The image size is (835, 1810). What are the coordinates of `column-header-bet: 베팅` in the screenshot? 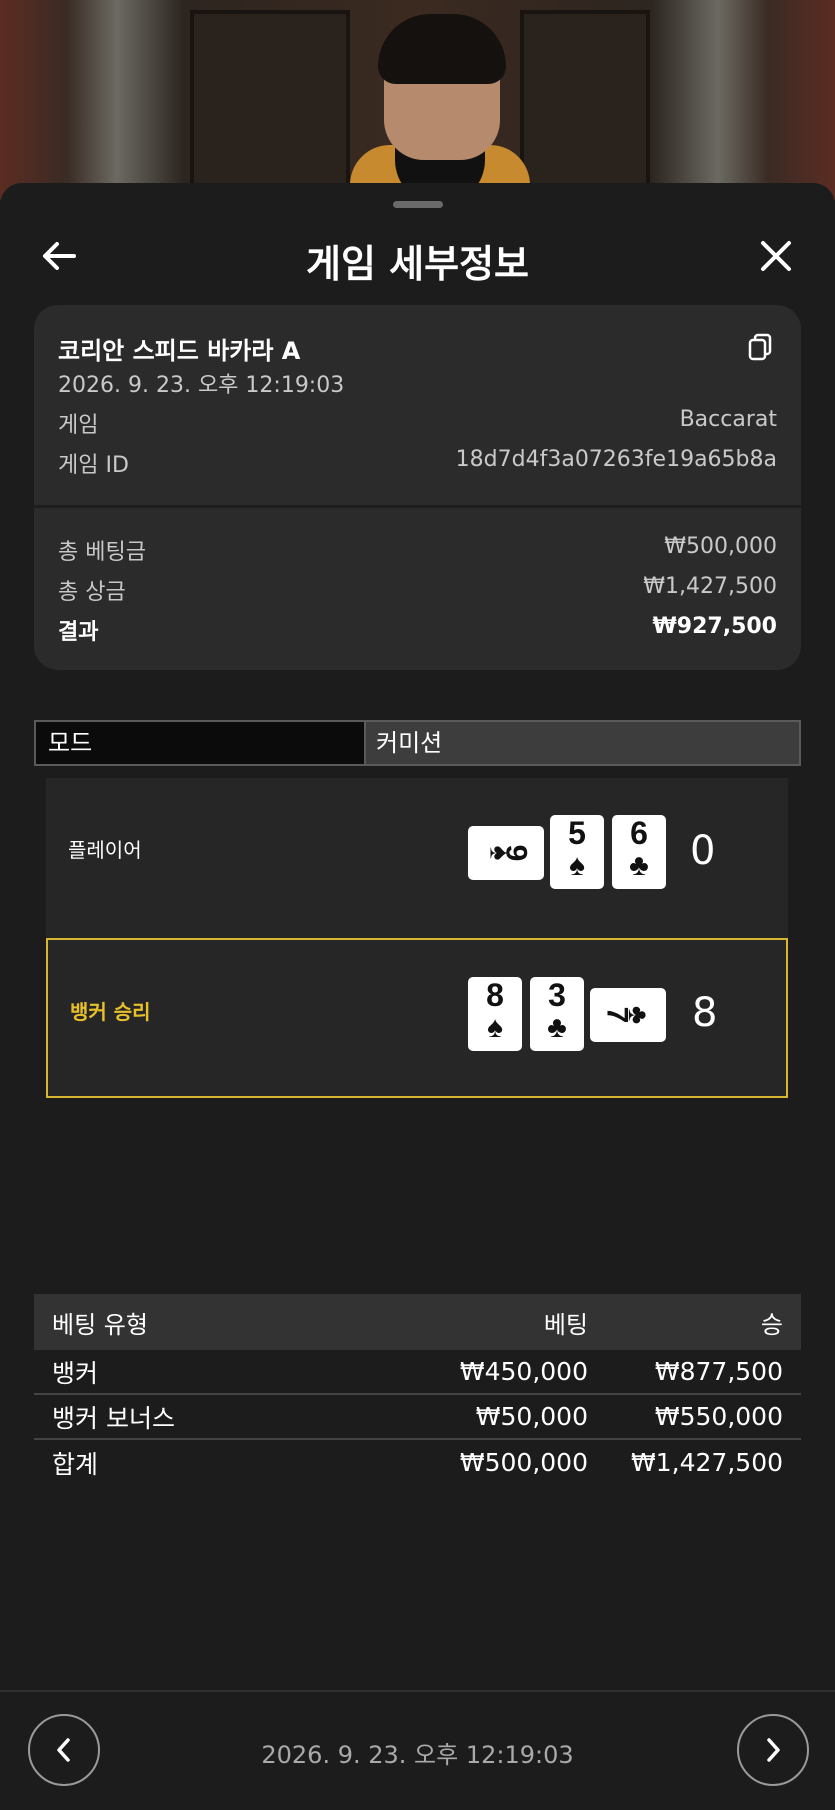 It's located at (565, 1324).